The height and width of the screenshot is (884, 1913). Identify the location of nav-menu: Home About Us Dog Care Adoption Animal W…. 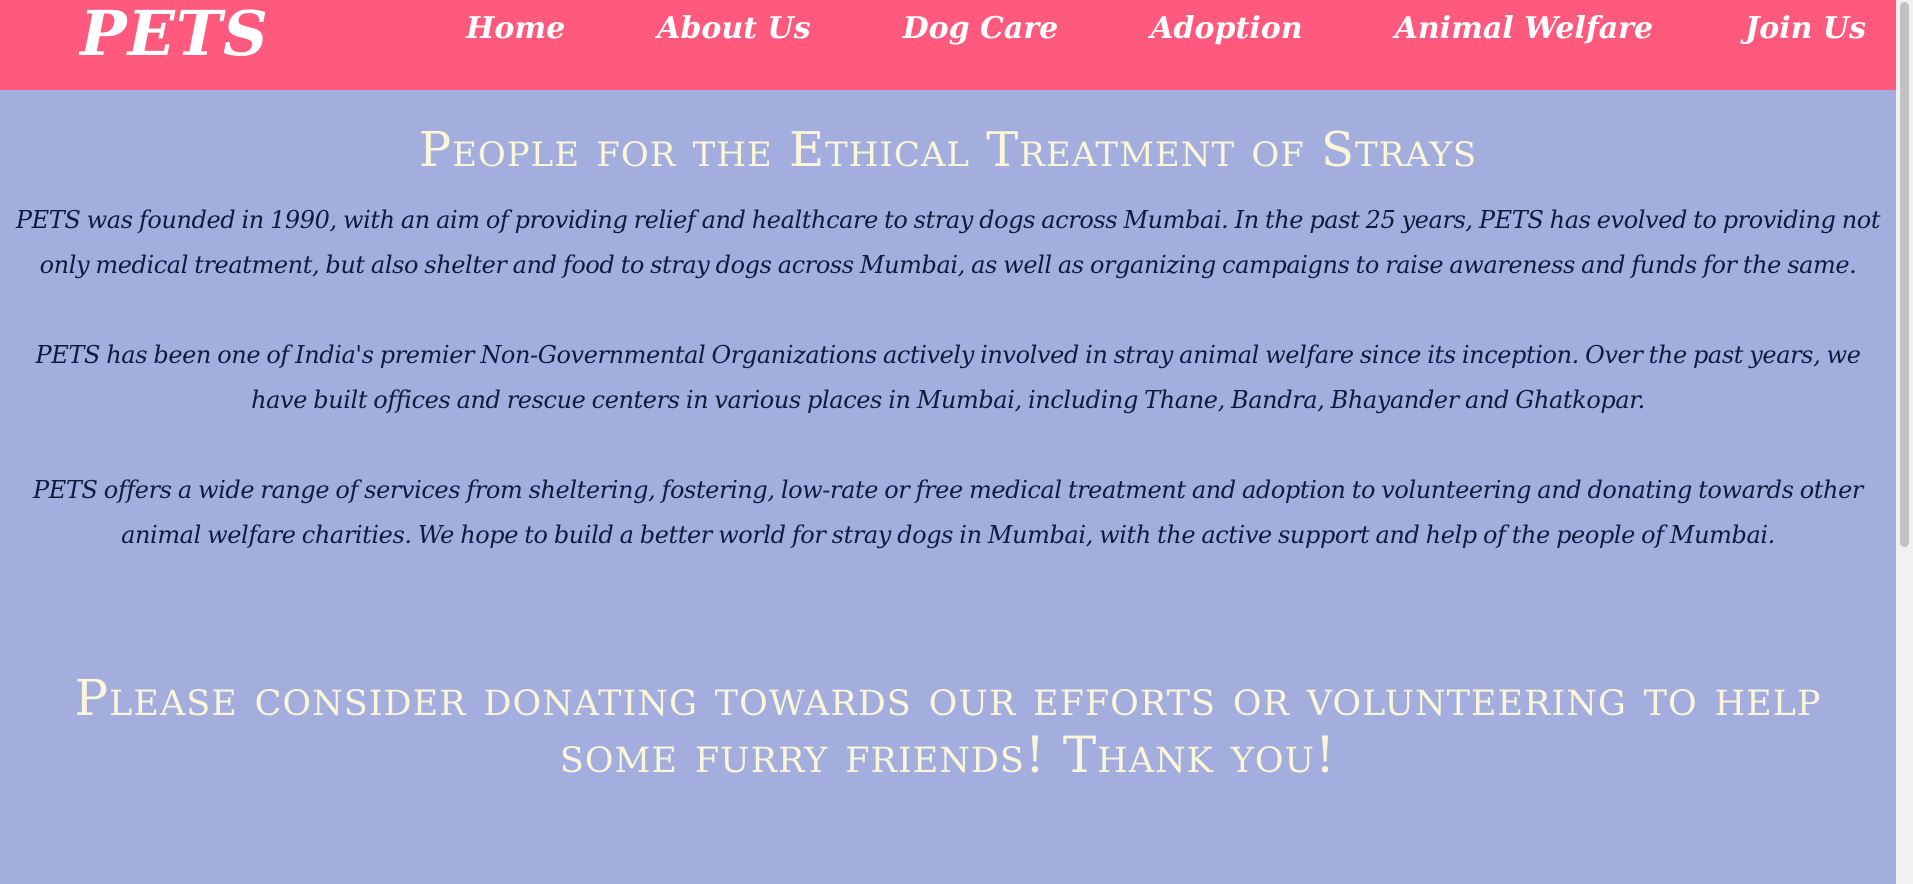
(1143, 28).